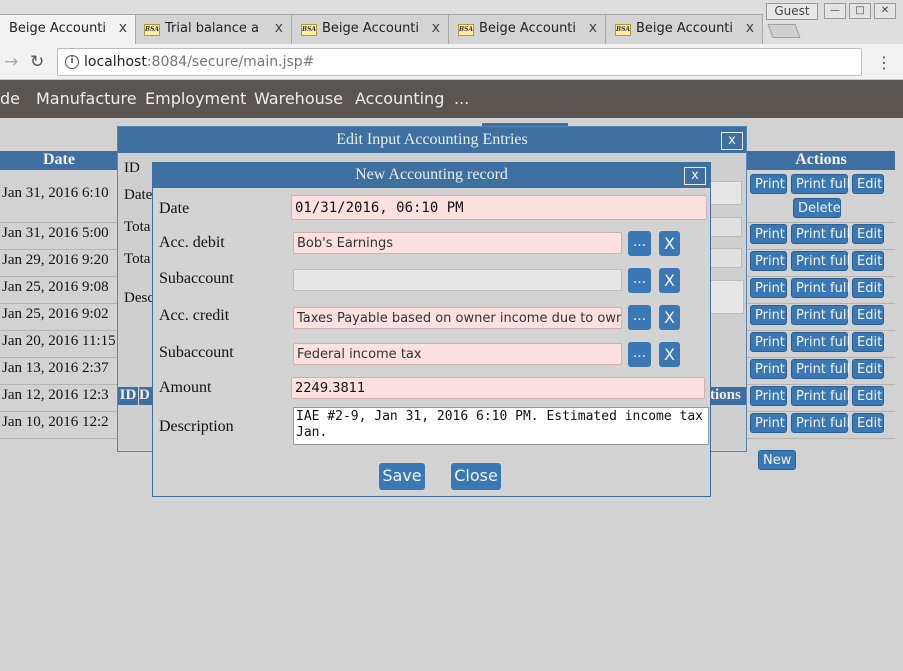 The height and width of the screenshot is (671, 903). I want to click on tab-title: Trial balance a, so click(212, 28).